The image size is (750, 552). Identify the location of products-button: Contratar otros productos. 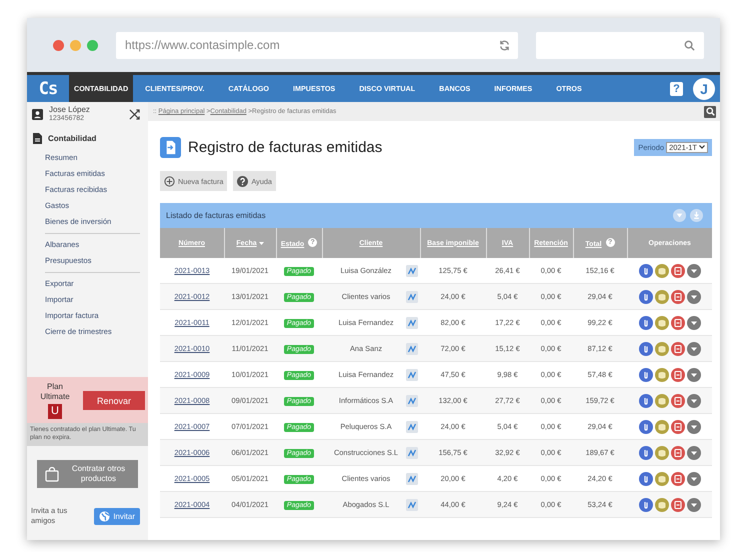
(87, 474).